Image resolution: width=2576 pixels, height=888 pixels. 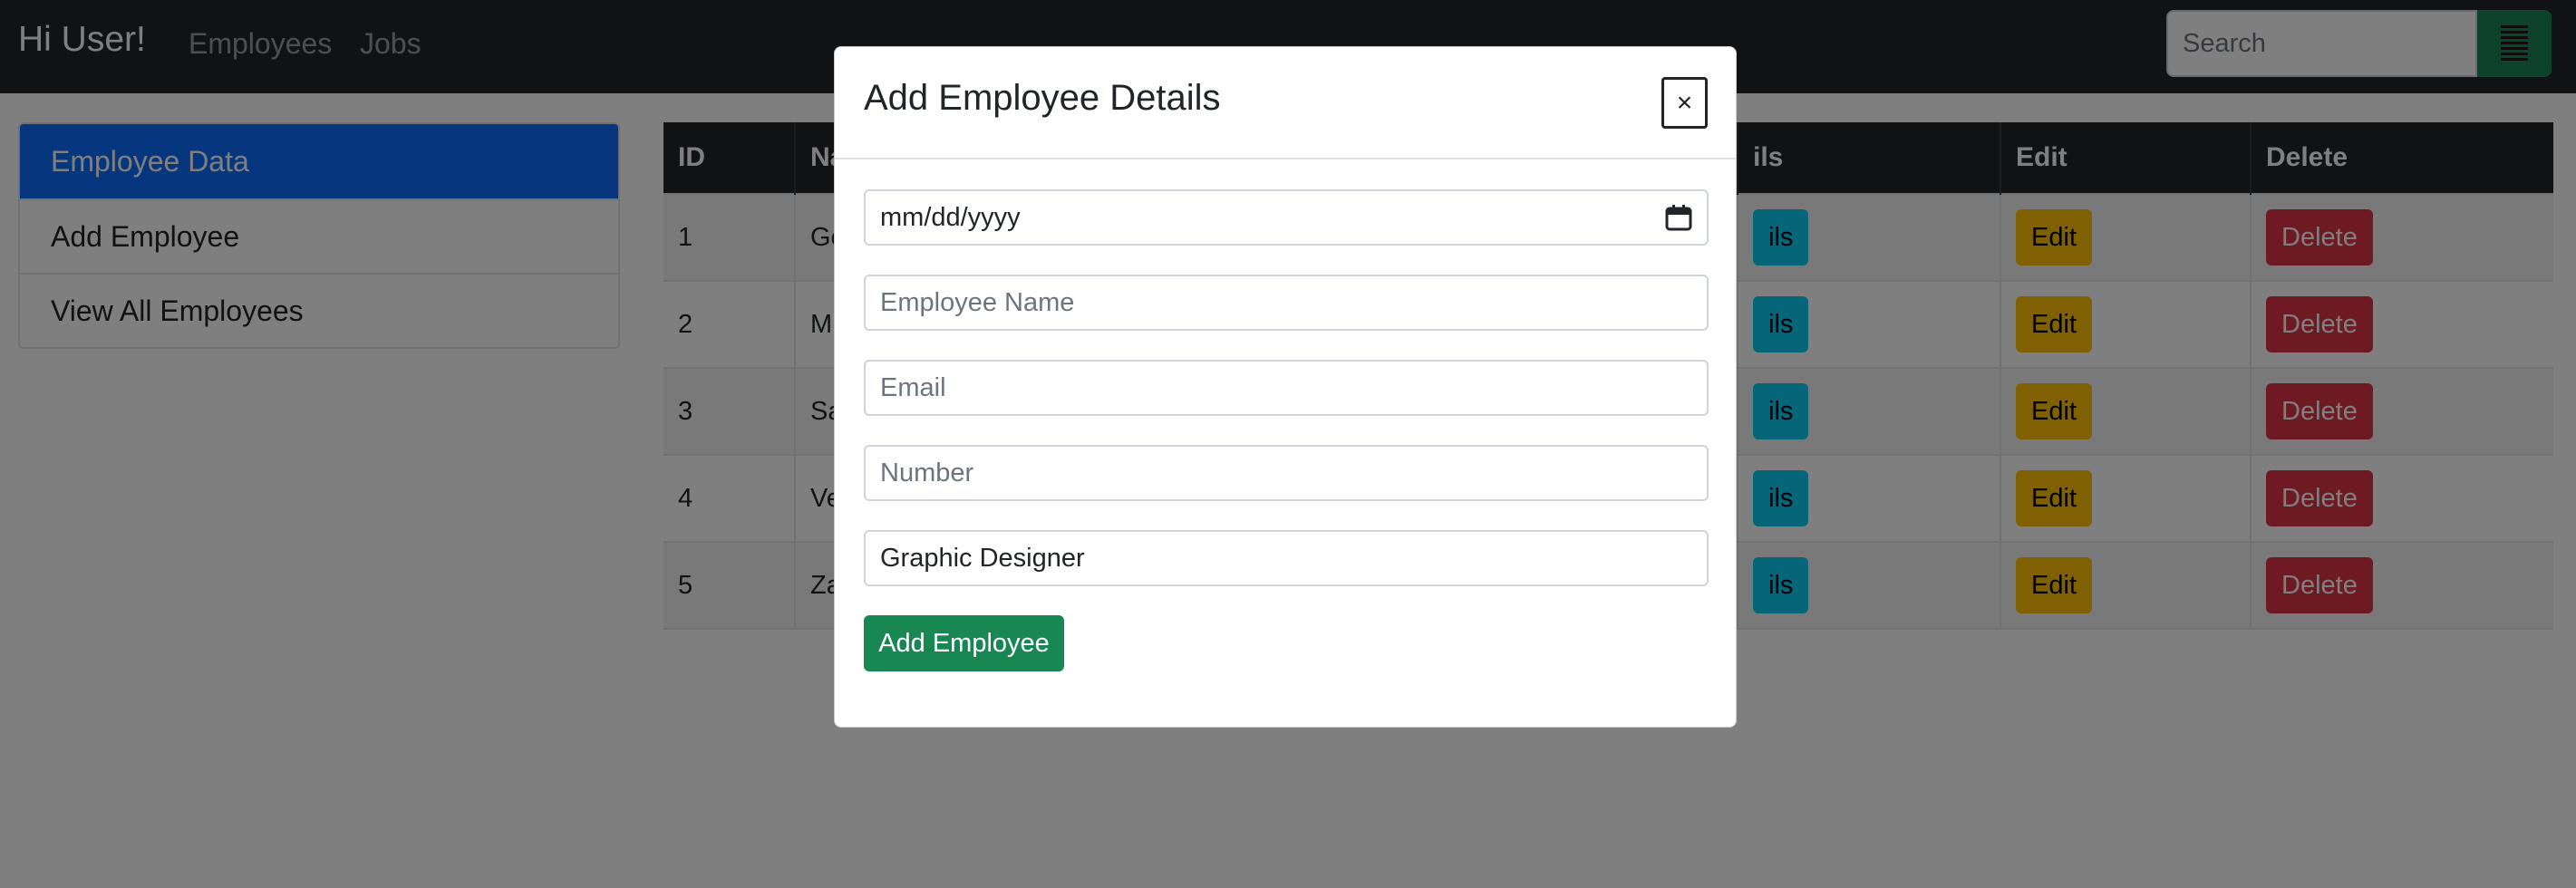 What do you see at coordinates (1042, 98) in the screenshot?
I see `modal-title: Add Employee Details` at bounding box center [1042, 98].